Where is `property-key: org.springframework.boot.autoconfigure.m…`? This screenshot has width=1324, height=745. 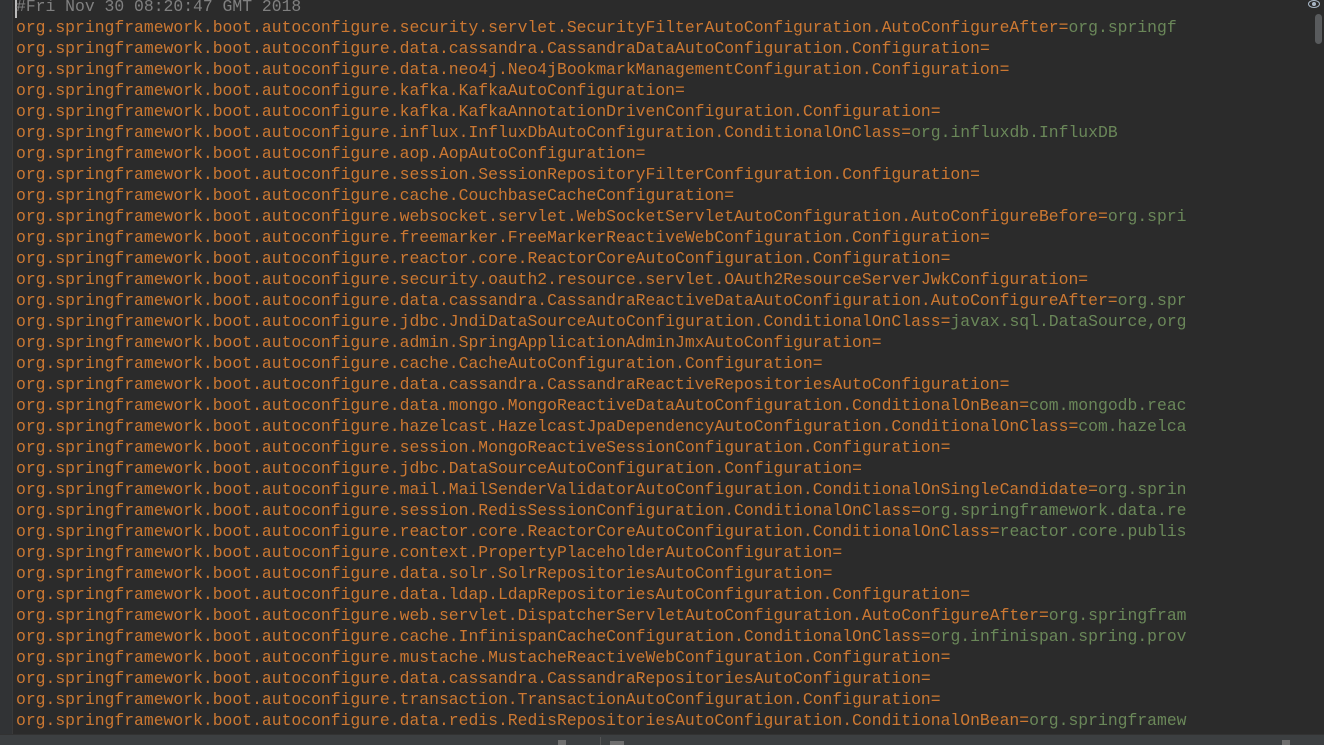
property-key: org.springframework.boot.autoconfigure.m… is located at coordinates (478, 657).